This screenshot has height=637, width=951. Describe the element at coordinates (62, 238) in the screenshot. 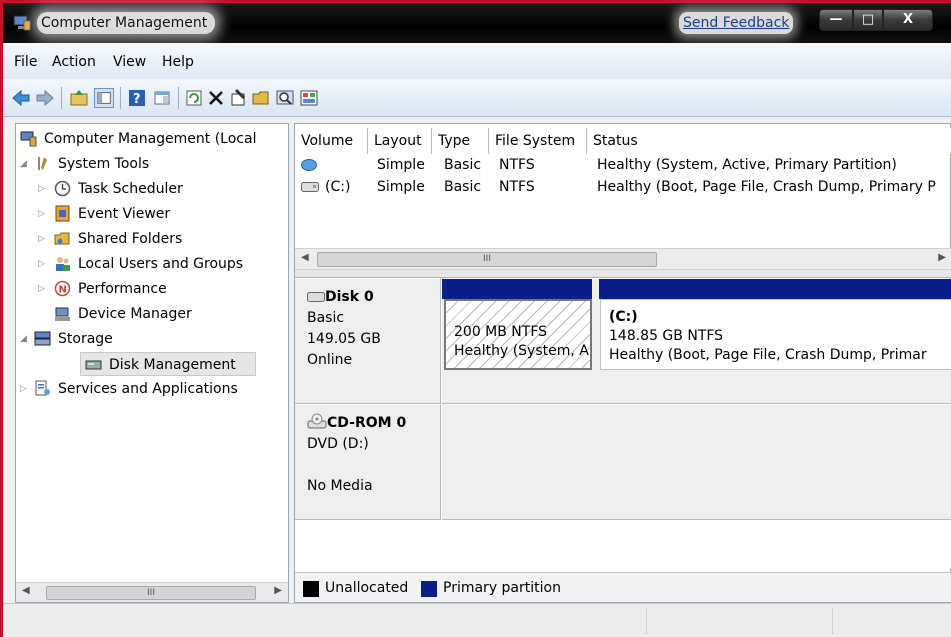

I see `shared-folder-icon` at that location.